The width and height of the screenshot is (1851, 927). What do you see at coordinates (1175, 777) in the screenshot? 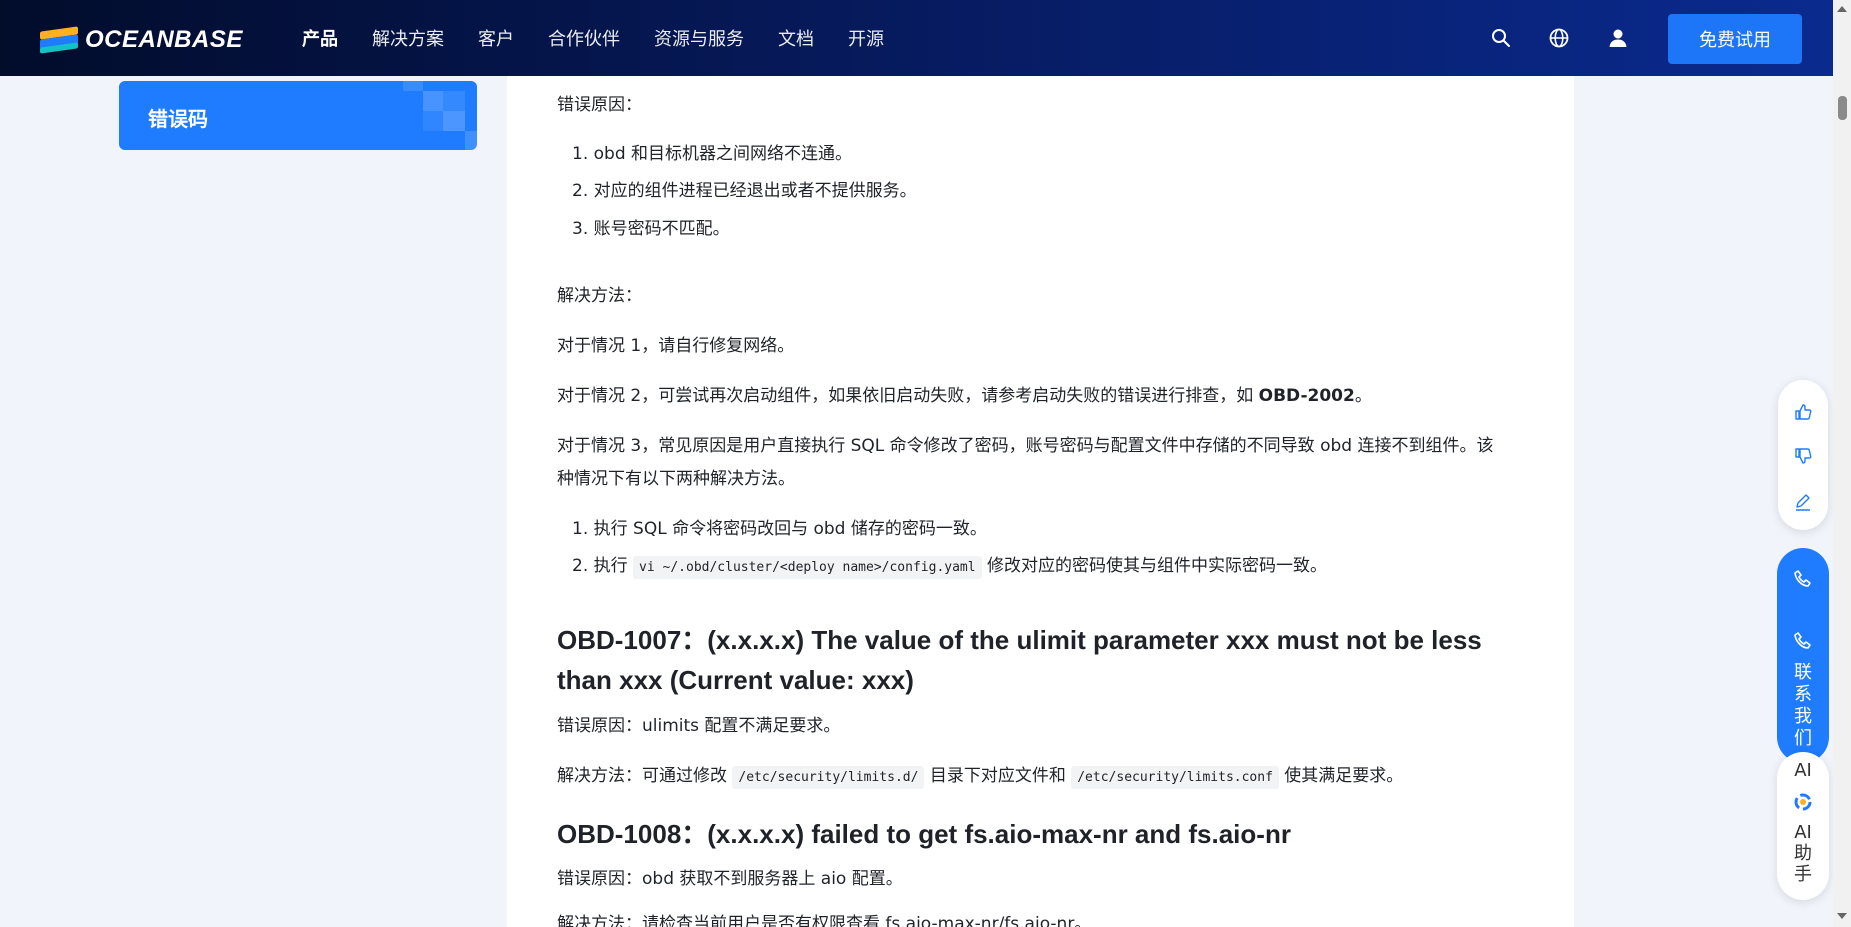
I see `inline-code: /etc/security/limits.conf` at bounding box center [1175, 777].